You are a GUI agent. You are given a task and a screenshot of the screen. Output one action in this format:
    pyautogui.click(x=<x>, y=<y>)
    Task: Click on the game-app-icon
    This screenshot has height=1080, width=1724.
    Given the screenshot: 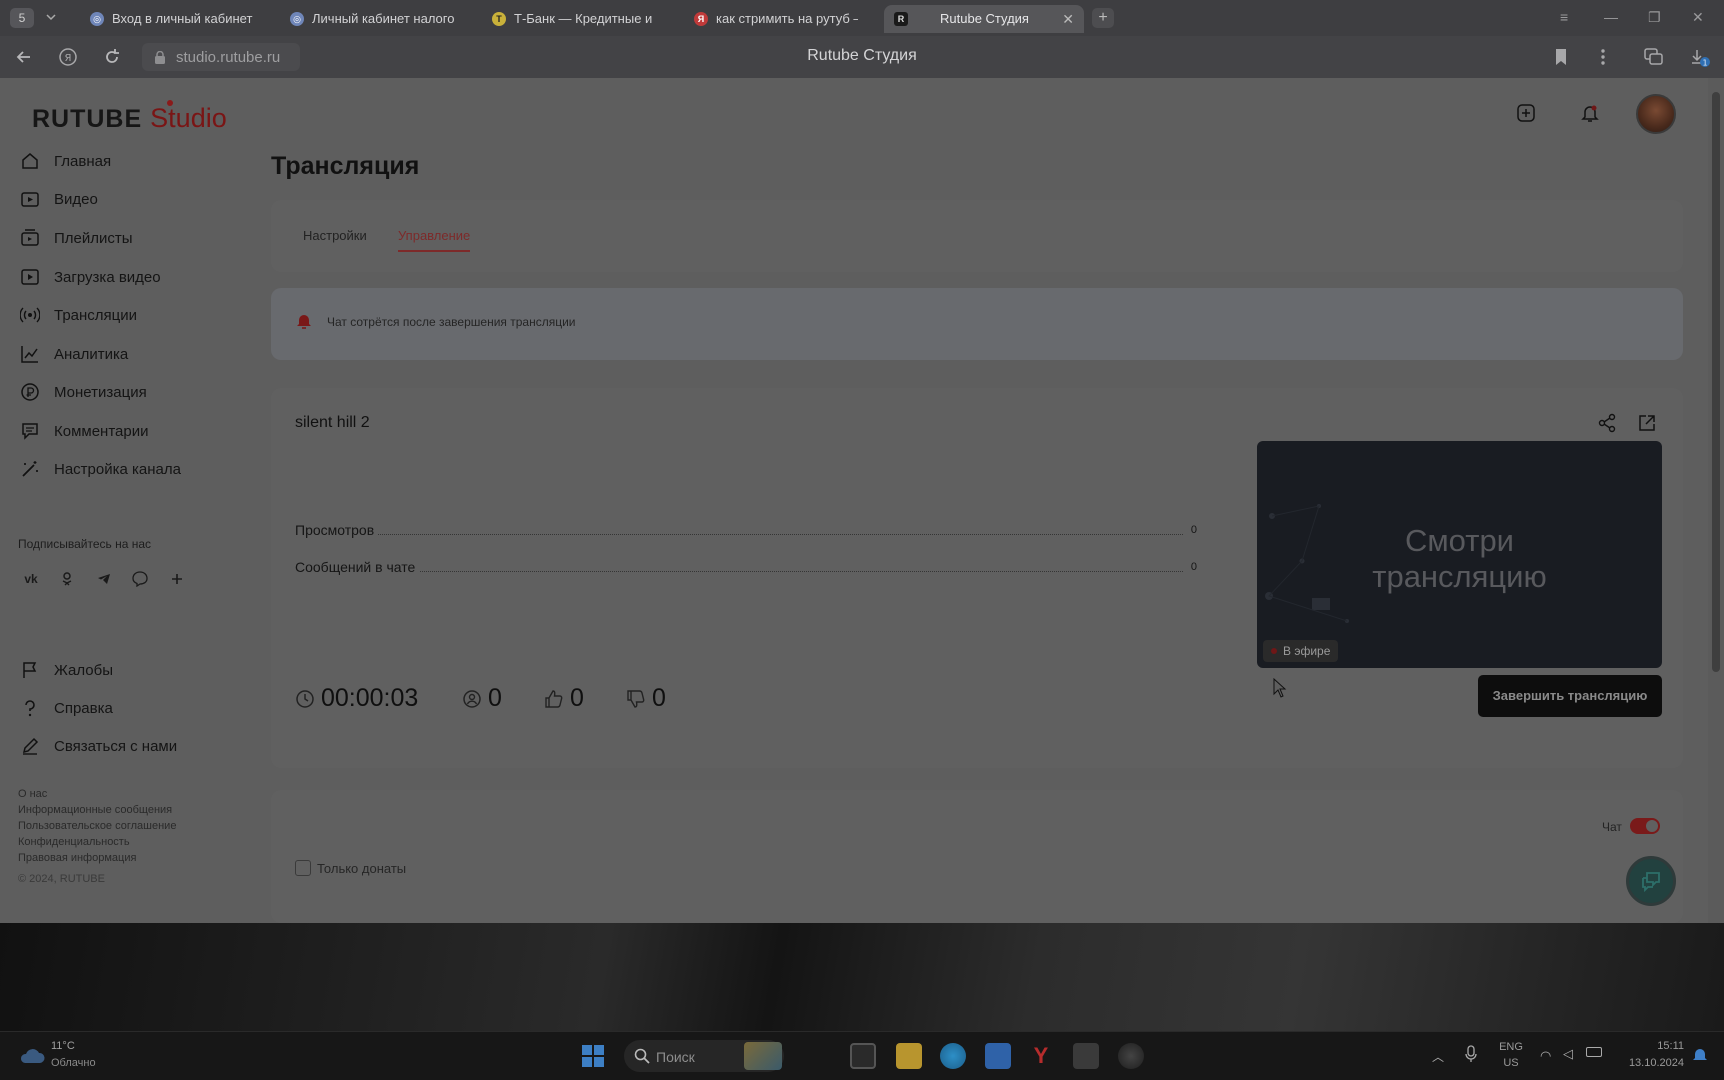 What is the action you would take?
    pyautogui.click(x=1086, y=1056)
    